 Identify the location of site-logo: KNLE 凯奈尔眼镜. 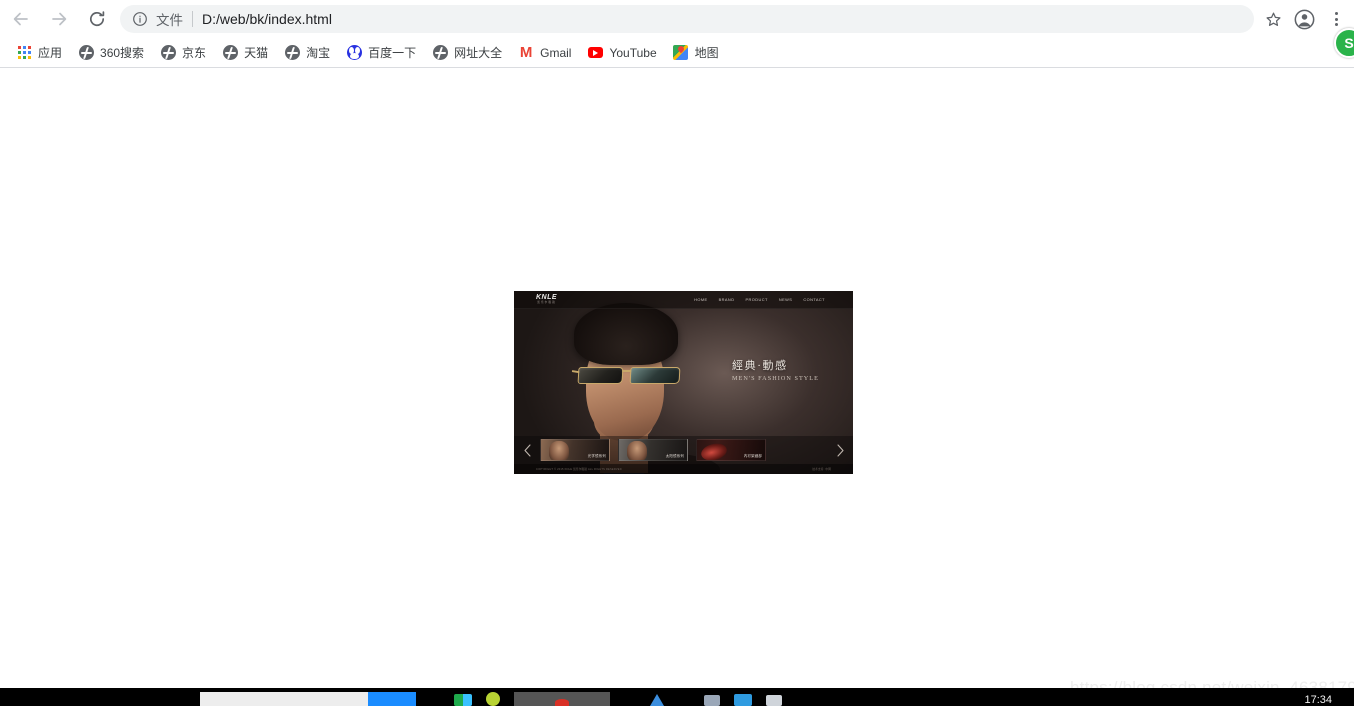
(546, 299).